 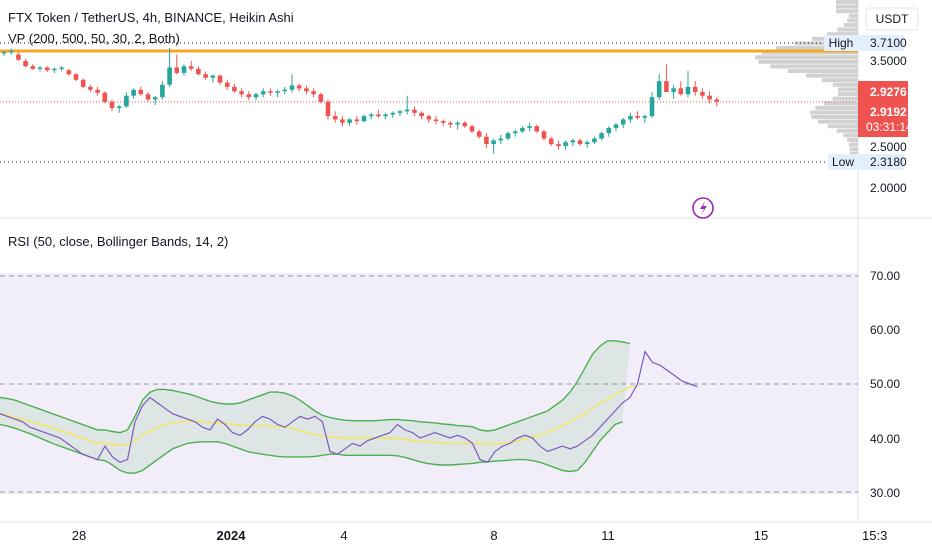 I want to click on rsi-tick-40: 40.00, so click(x=885, y=439).